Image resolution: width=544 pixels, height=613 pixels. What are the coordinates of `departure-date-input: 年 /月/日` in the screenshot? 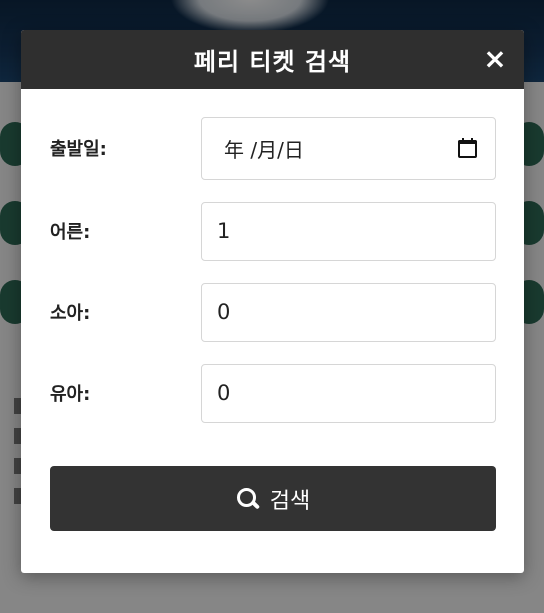 It's located at (348, 148).